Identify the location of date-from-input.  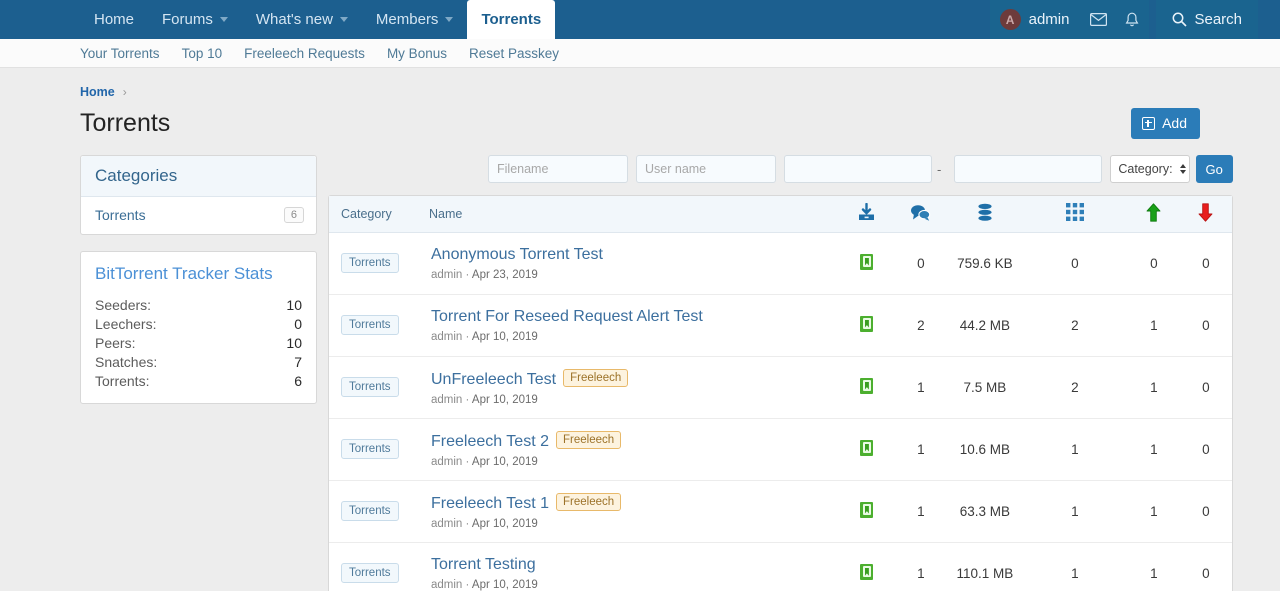
(858, 169).